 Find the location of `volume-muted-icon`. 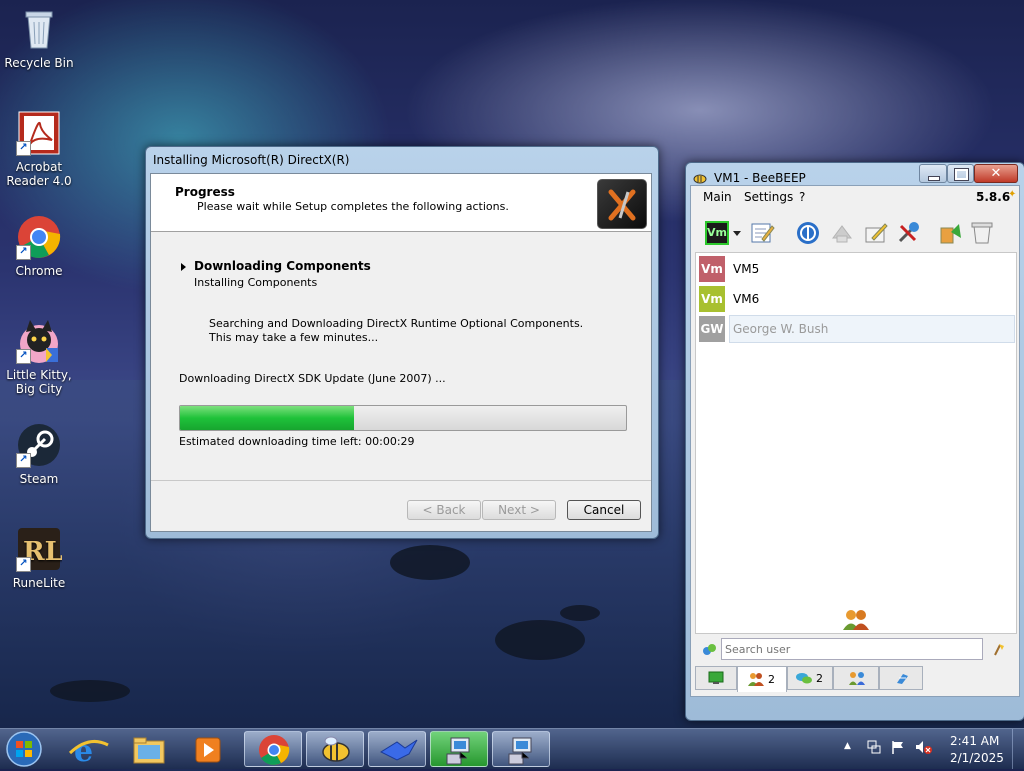

volume-muted-icon is located at coordinates (923, 748).